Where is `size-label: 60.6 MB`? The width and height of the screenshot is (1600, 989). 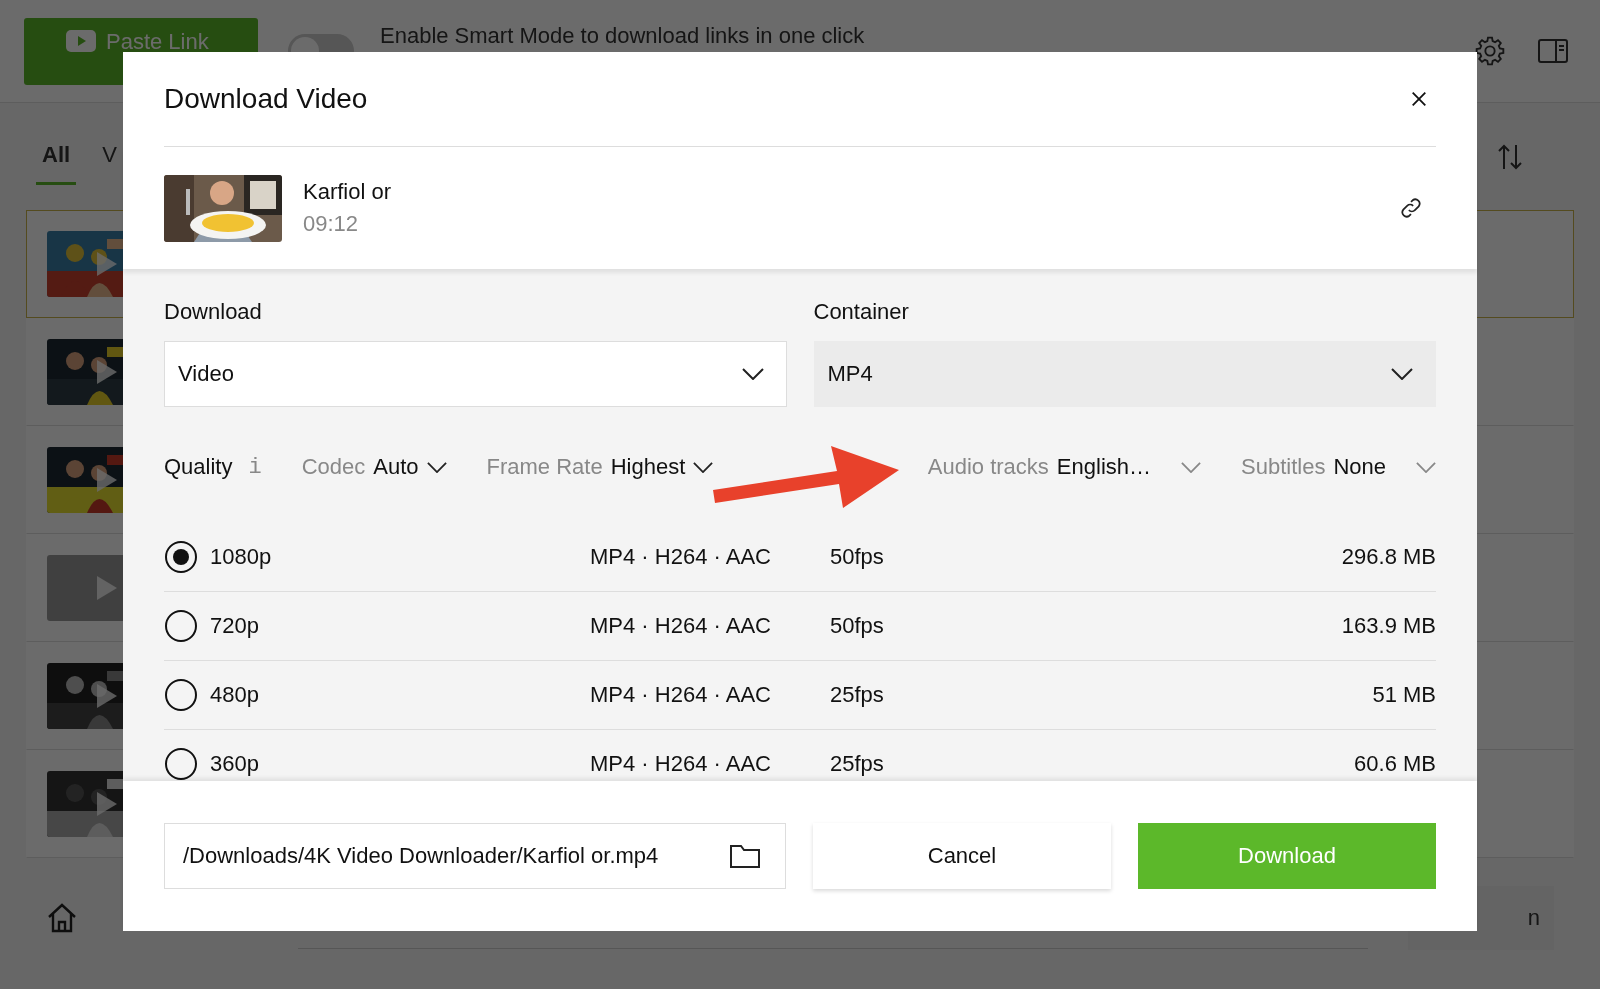 size-label: 60.6 MB is located at coordinates (1395, 764).